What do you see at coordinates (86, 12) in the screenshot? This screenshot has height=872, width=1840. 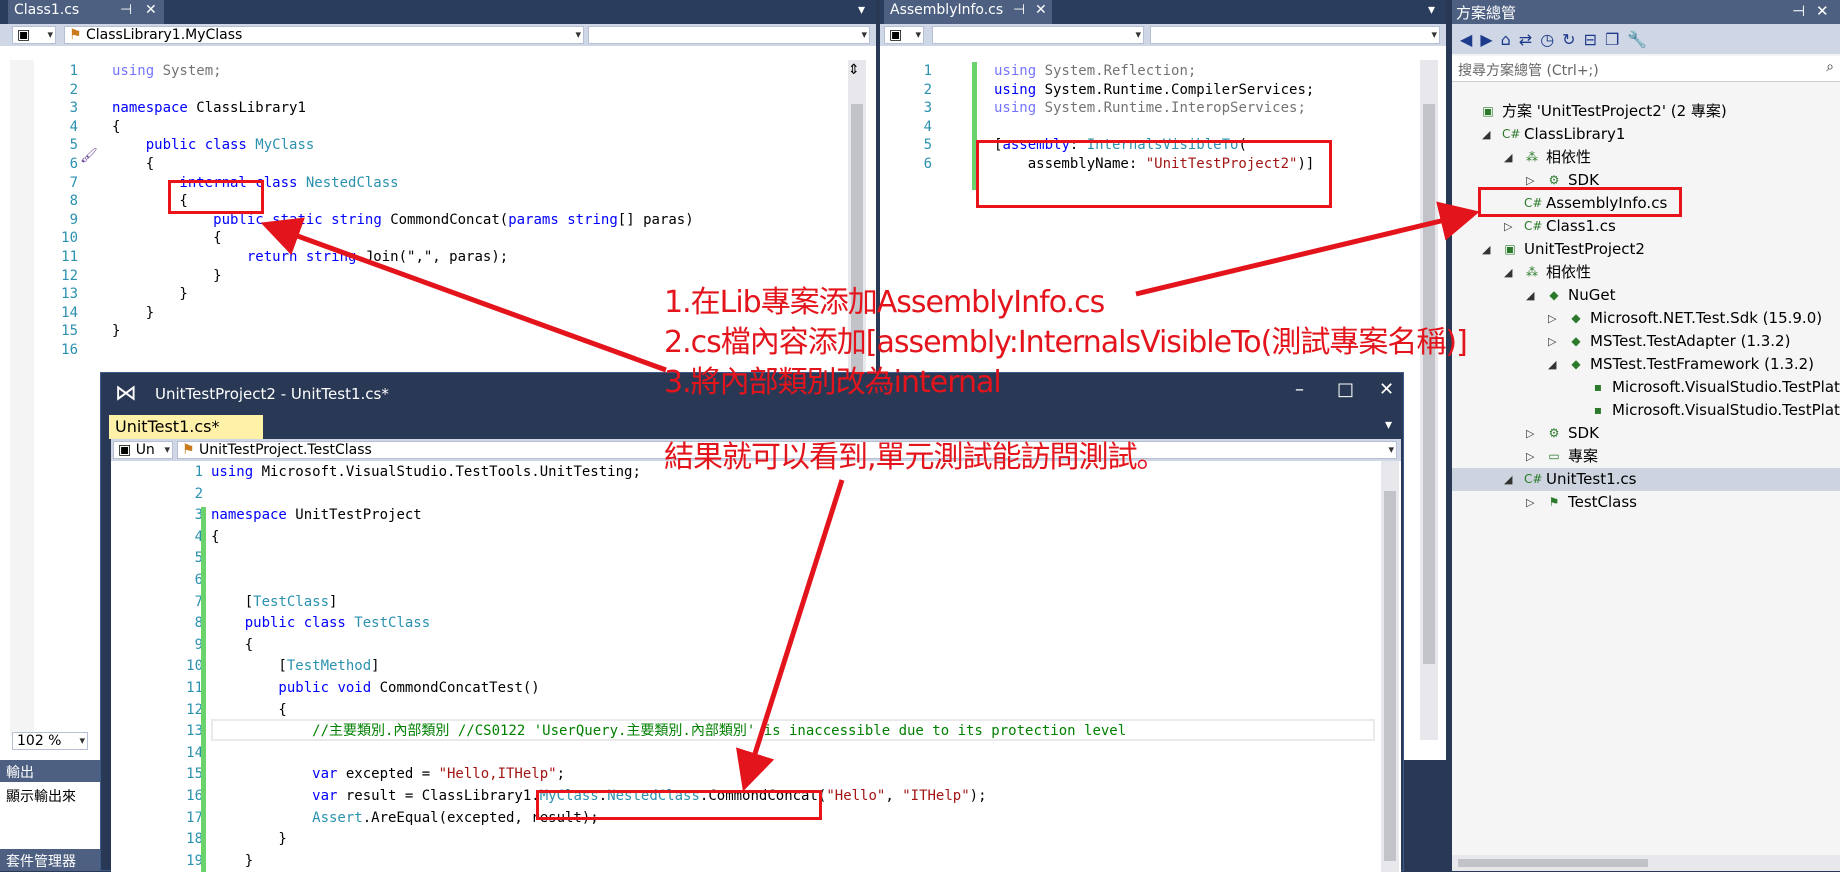 I see `tab-class1-cs: Class1.cs` at bounding box center [86, 12].